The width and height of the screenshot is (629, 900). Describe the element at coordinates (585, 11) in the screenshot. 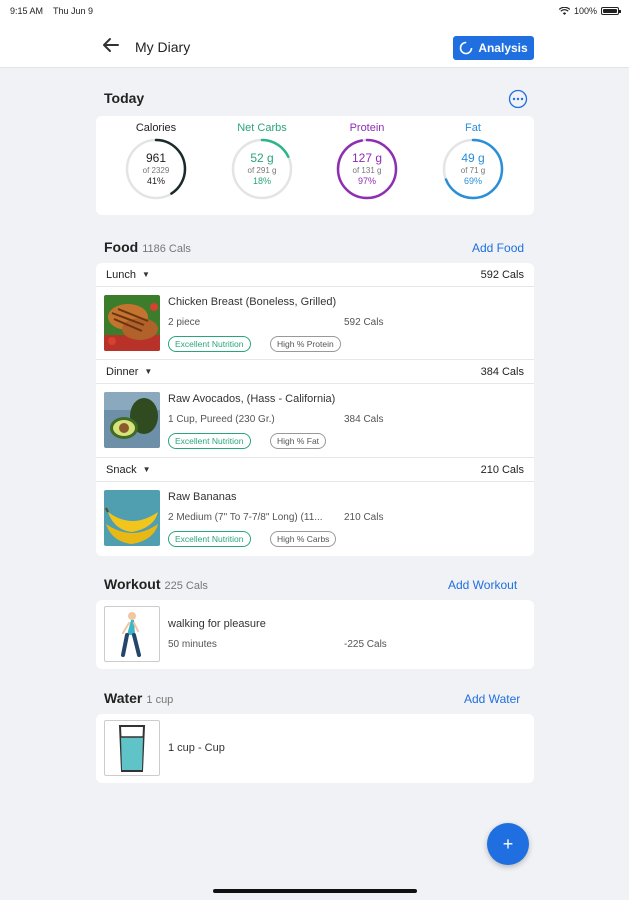

I see `battery-percent: 100%` at that location.